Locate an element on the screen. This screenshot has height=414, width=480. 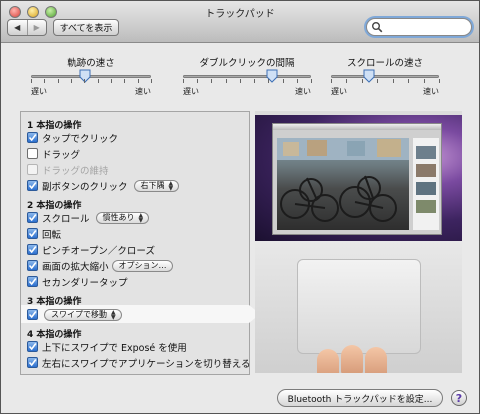
tap-to-click-label: タップでクリック is located at coordinates (80, 139).